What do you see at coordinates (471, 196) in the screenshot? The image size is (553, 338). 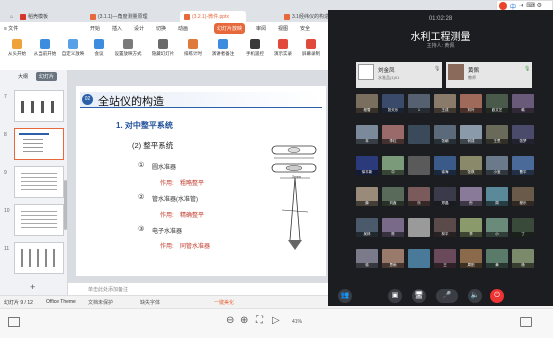 I see `participant-tile: 彤` at bounding box center [471, 196].